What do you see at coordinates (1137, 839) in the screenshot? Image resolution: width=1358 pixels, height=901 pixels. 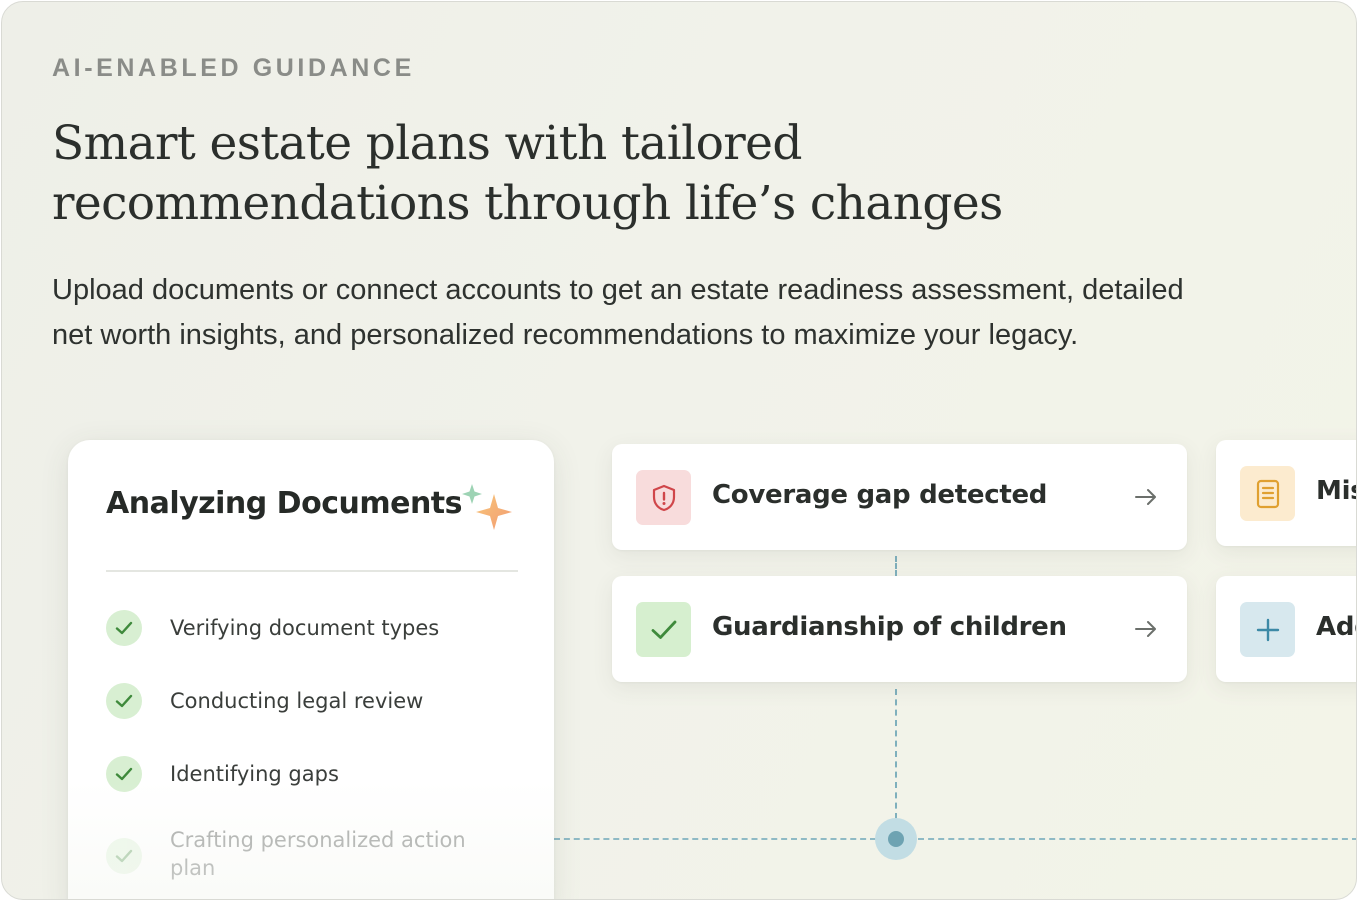 I see `connector-horizontal-right` at bounding box center [1137, 839].